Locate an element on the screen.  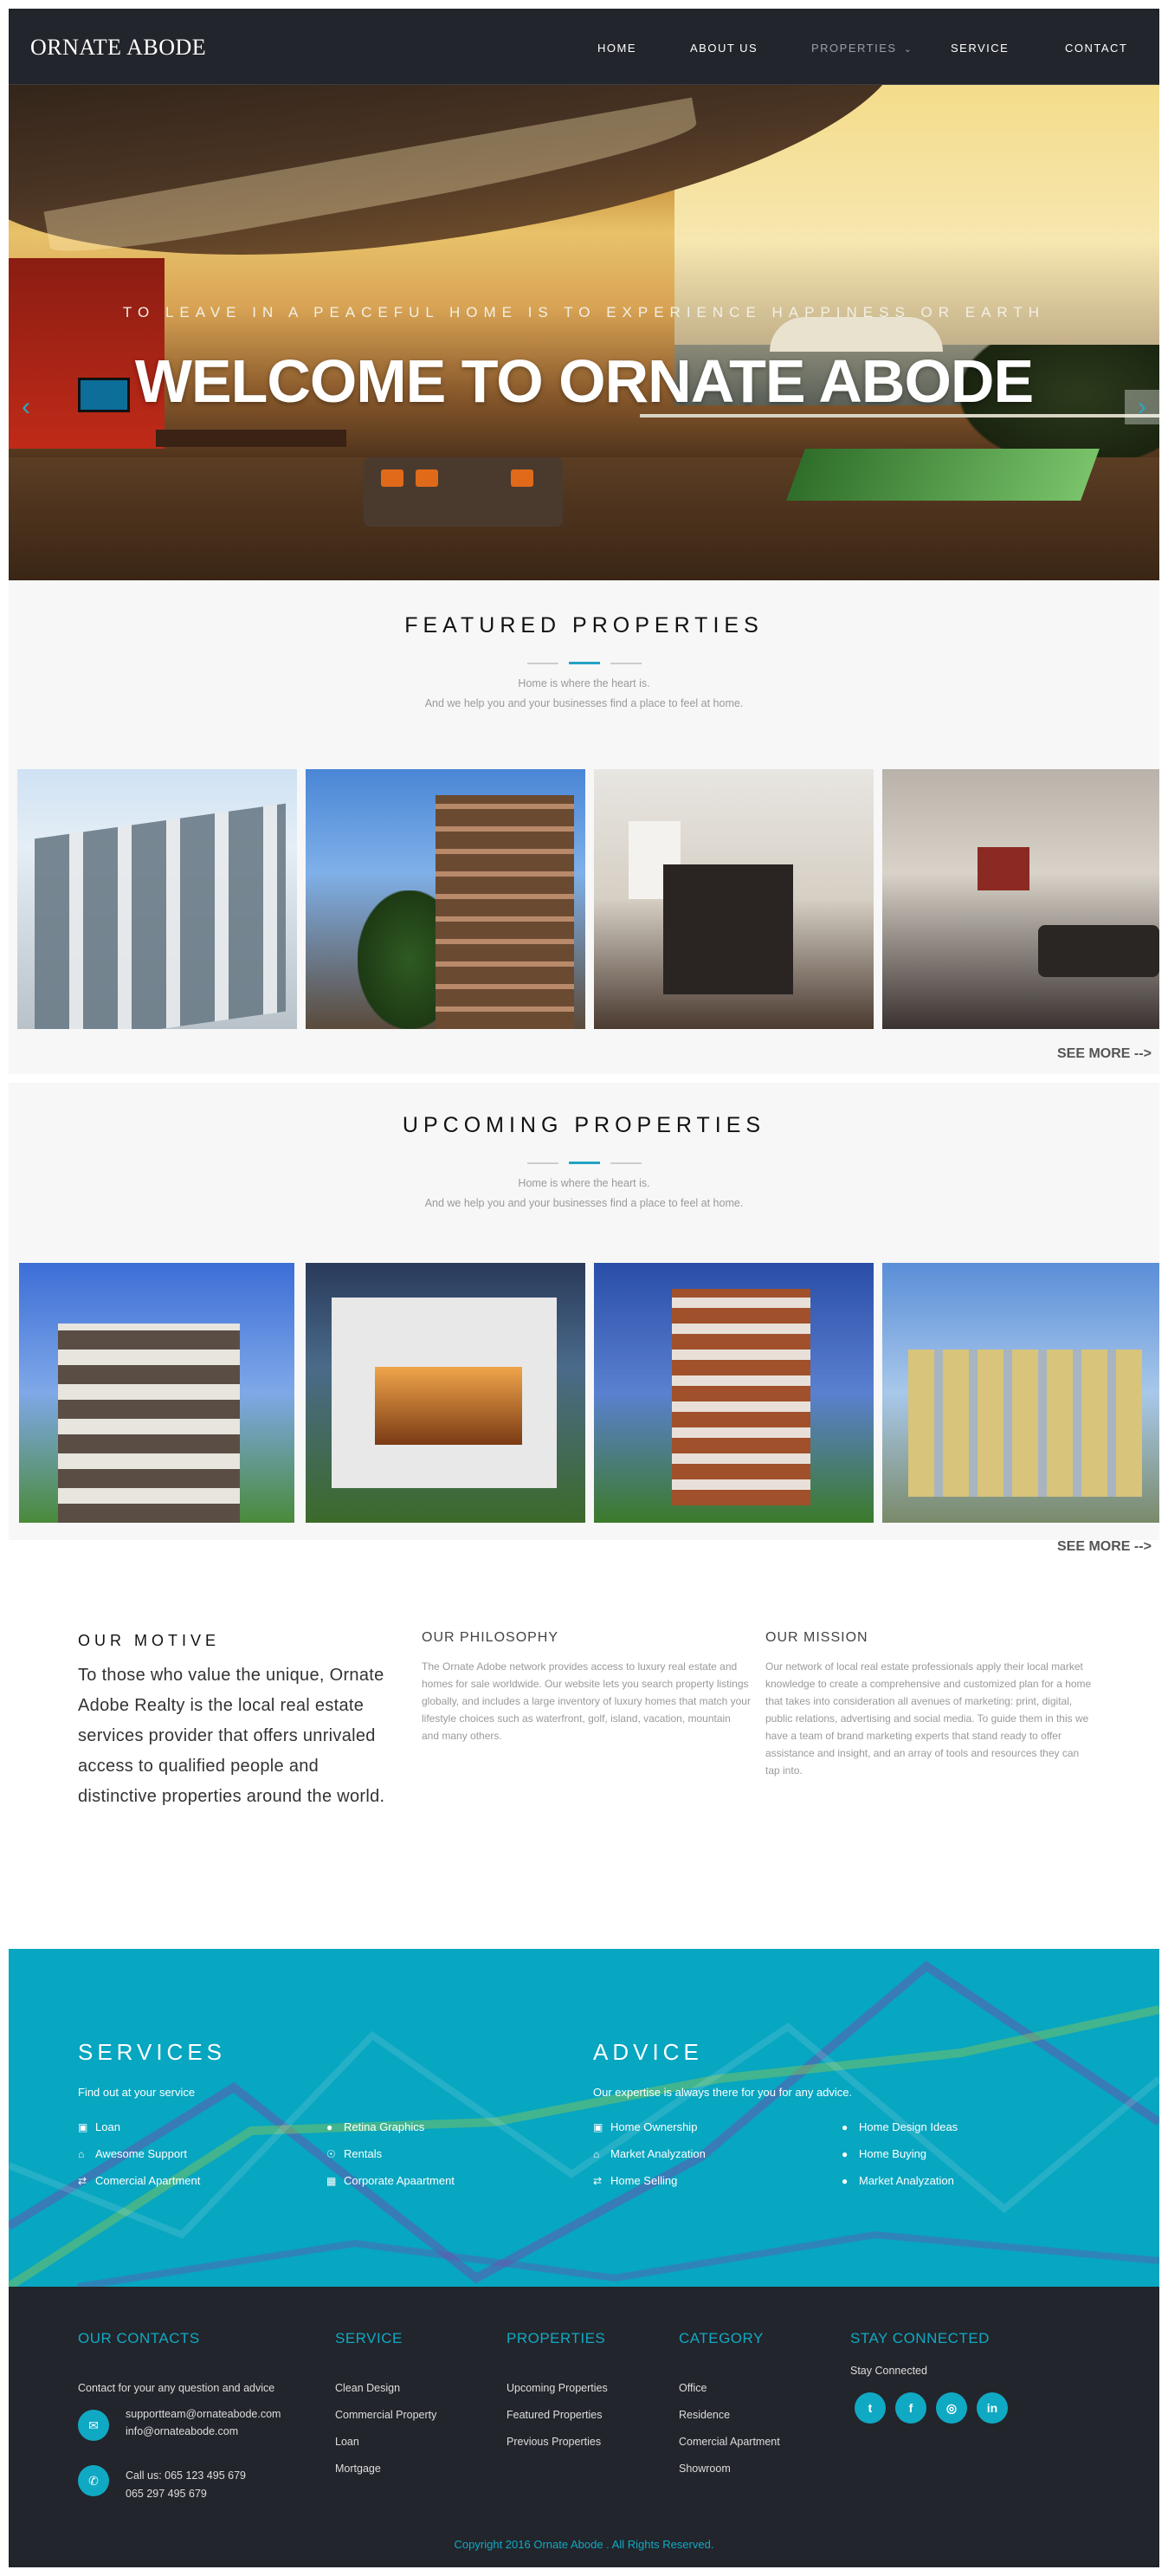
service-item-label: Loan is located at coordinates (107, 2126).